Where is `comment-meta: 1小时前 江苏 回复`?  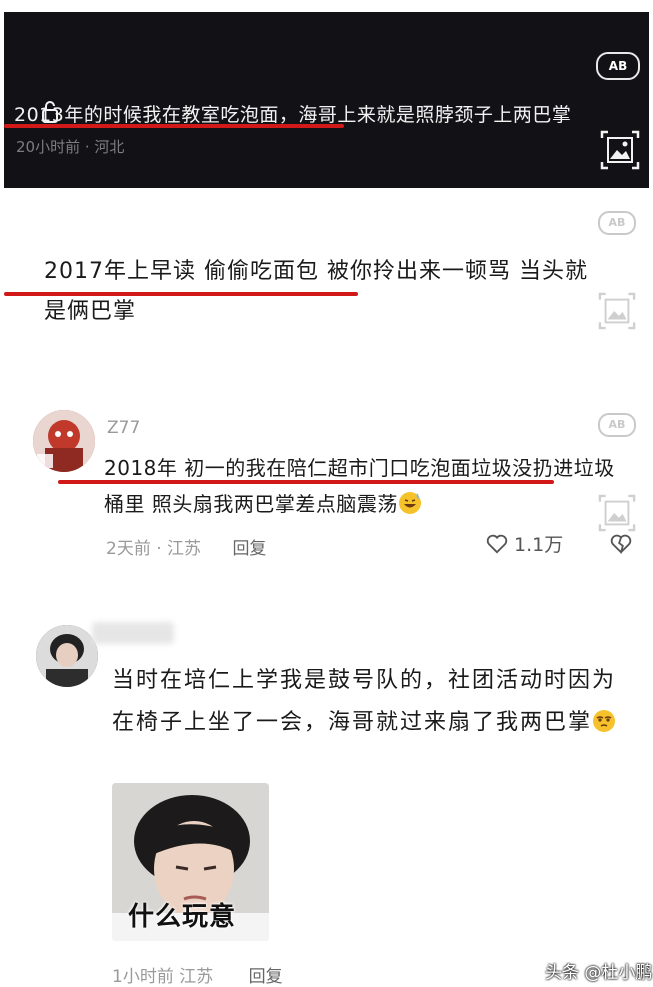 comment-meta: 1小时前 江苏 回复 is located at coordinates (197, 974).